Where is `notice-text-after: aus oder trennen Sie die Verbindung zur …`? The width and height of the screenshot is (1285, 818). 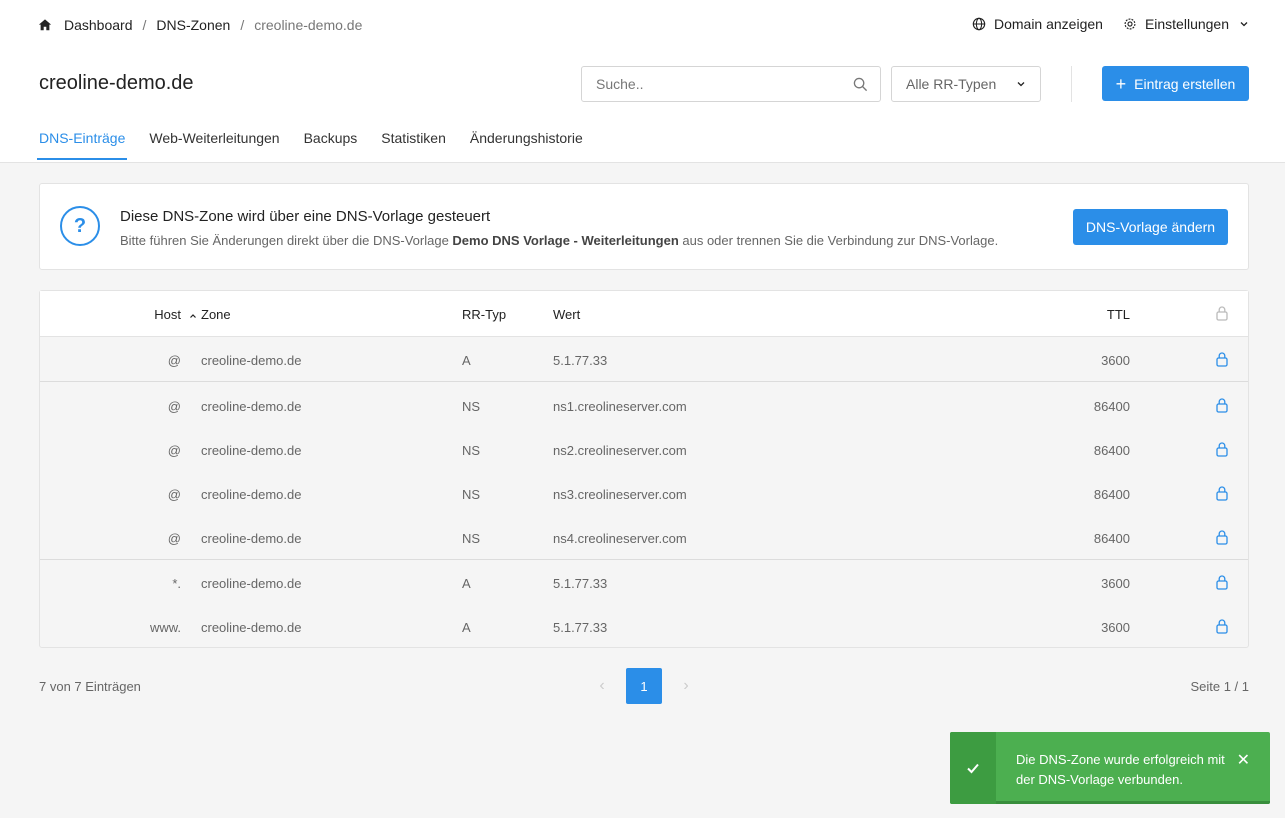 notice-text-after: aus oder trennen Sie die Verbindung zur … is located at coordinates (838, 240).